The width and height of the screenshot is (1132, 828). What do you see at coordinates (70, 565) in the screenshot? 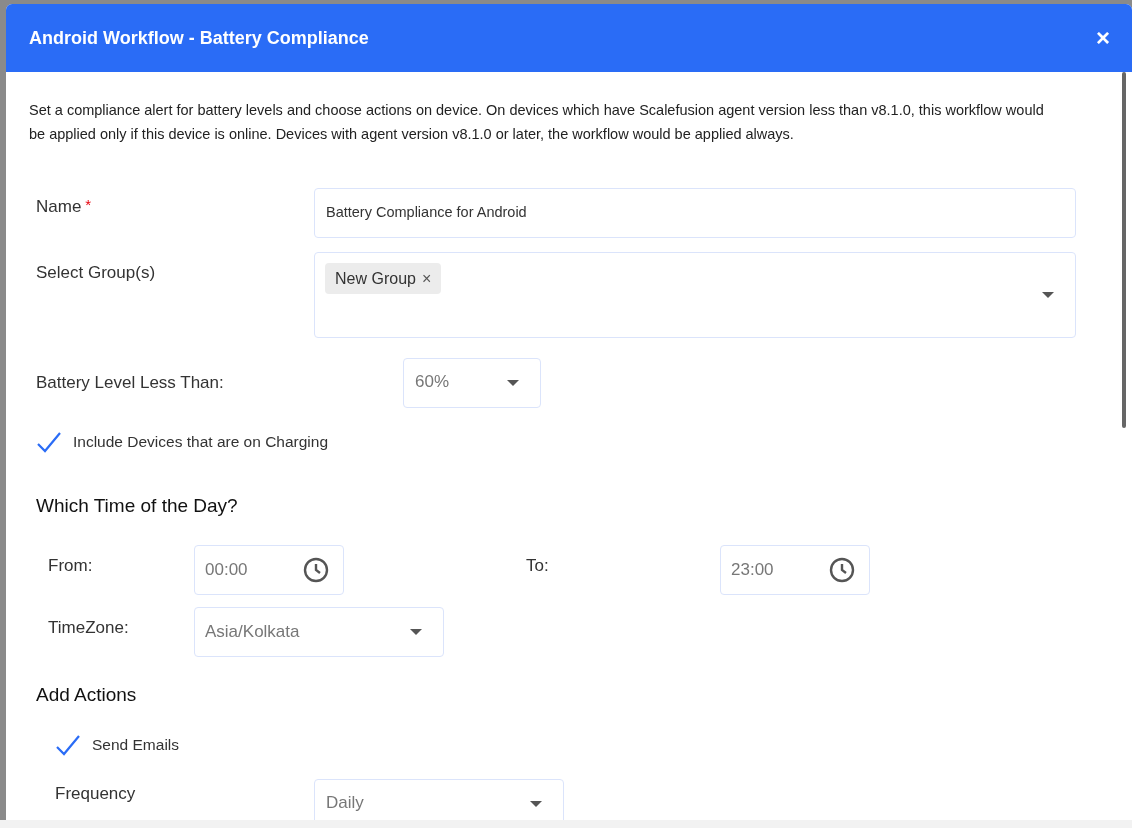
I see `field-label: From:` at bounding box center [70, 565].